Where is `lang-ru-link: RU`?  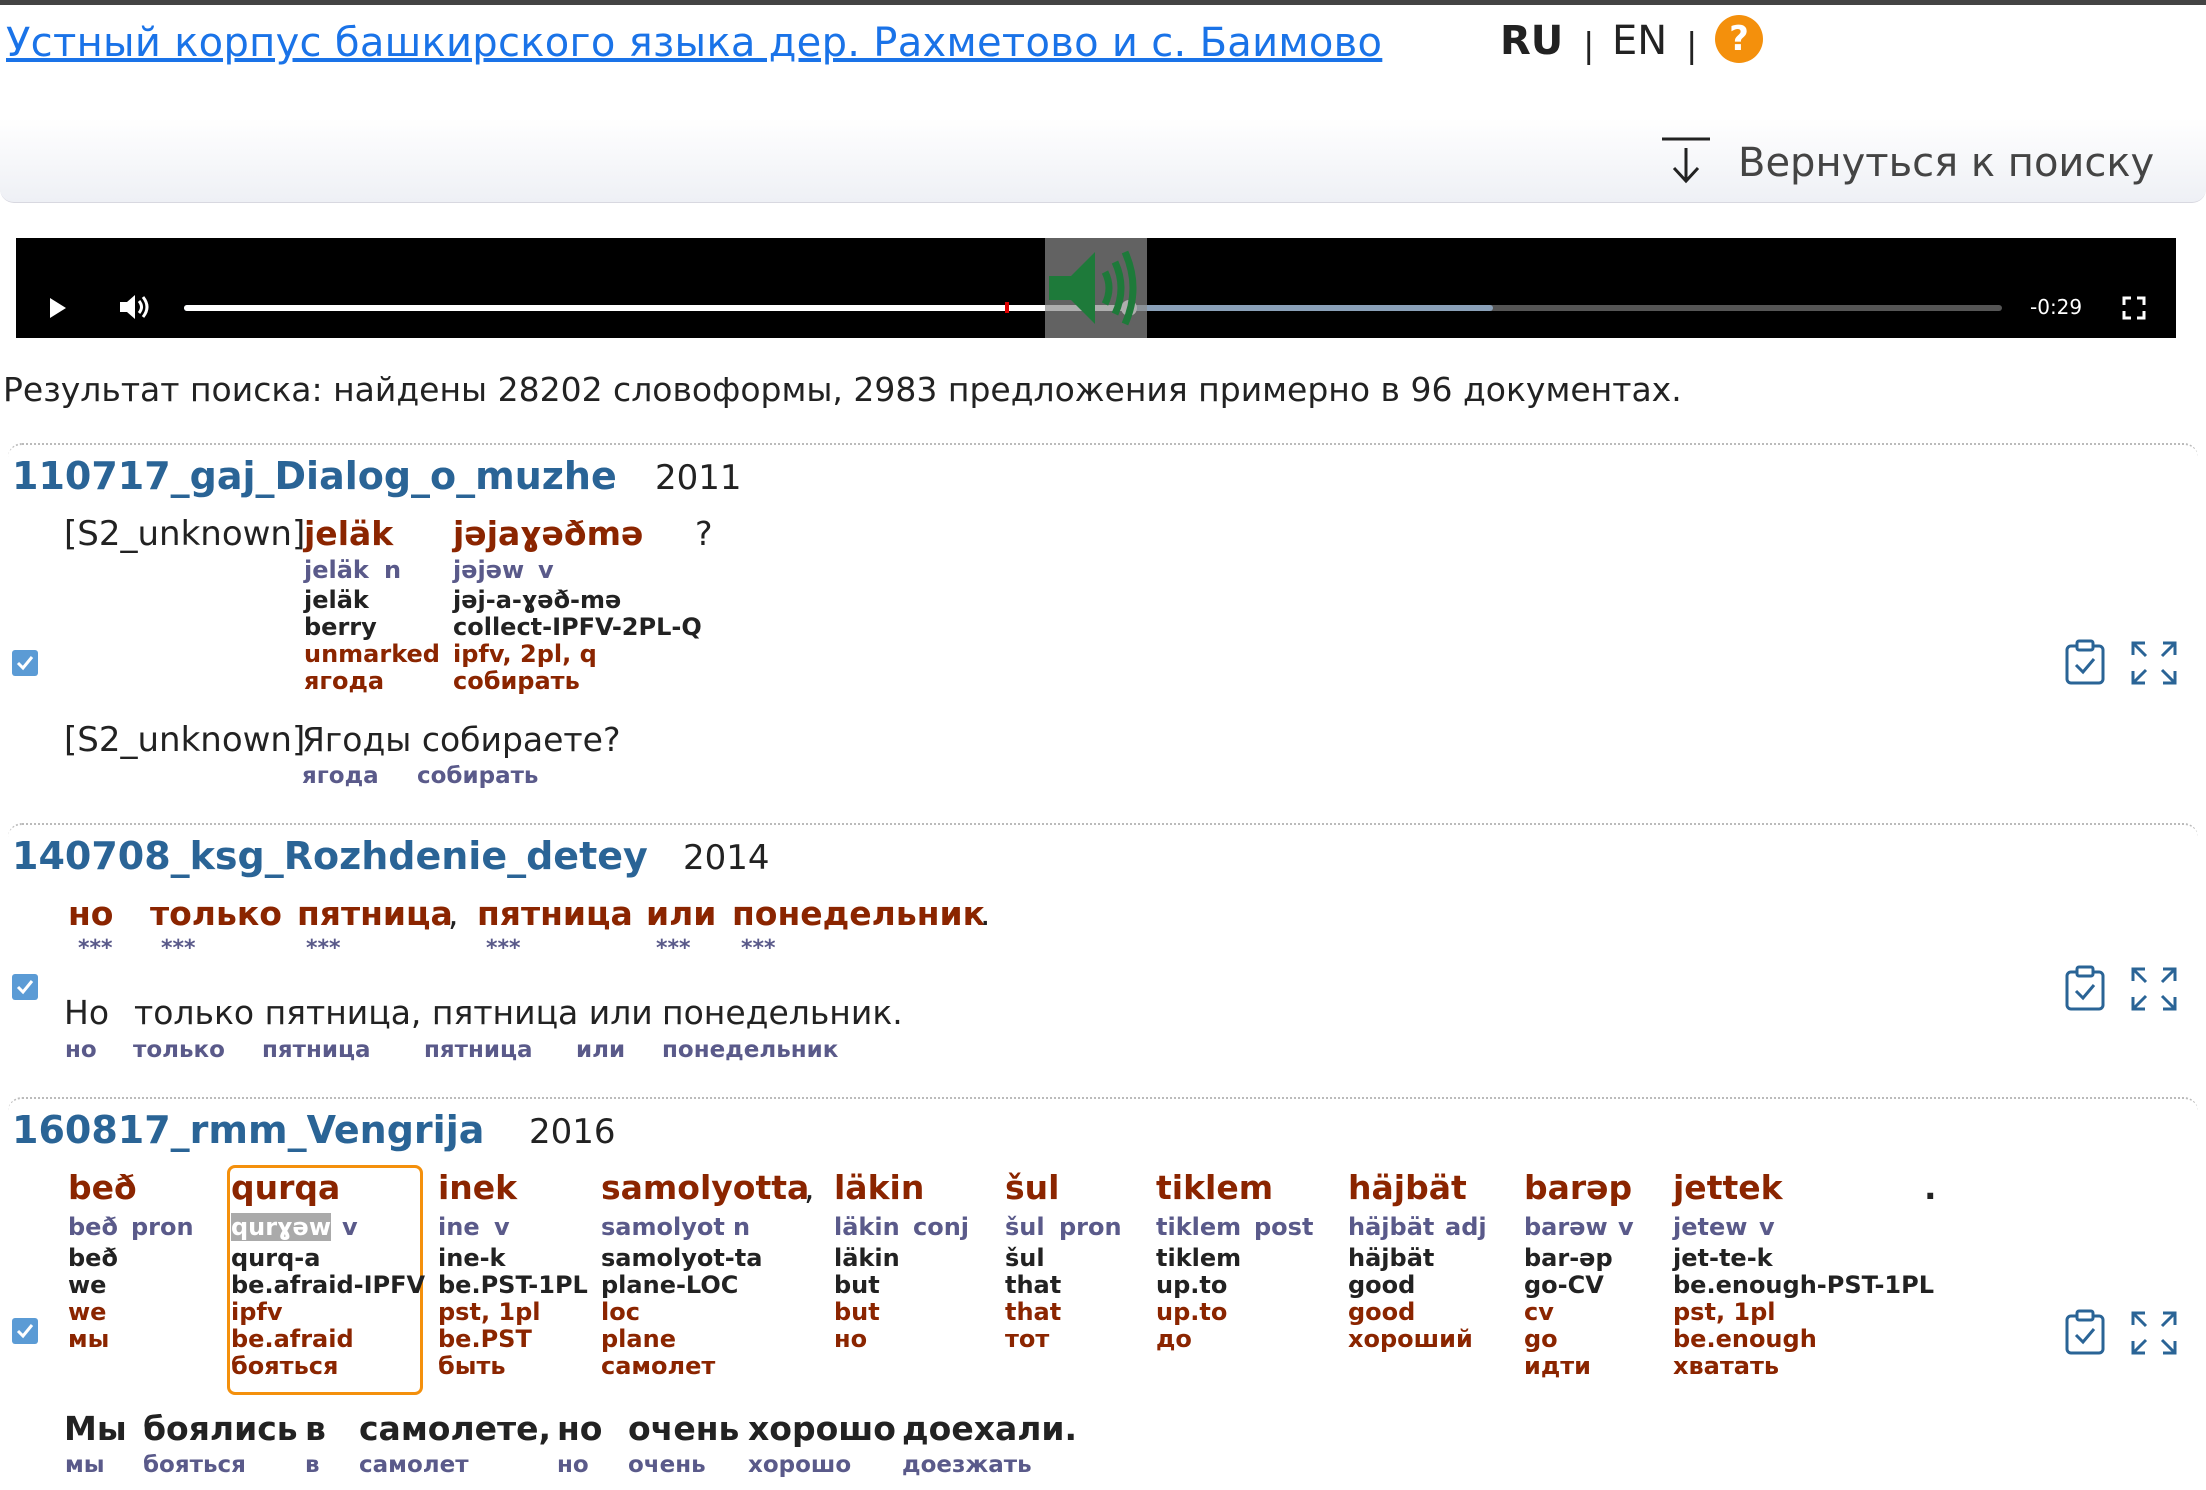 lang-ru-link: RU is located at coordinates (1531, 41).